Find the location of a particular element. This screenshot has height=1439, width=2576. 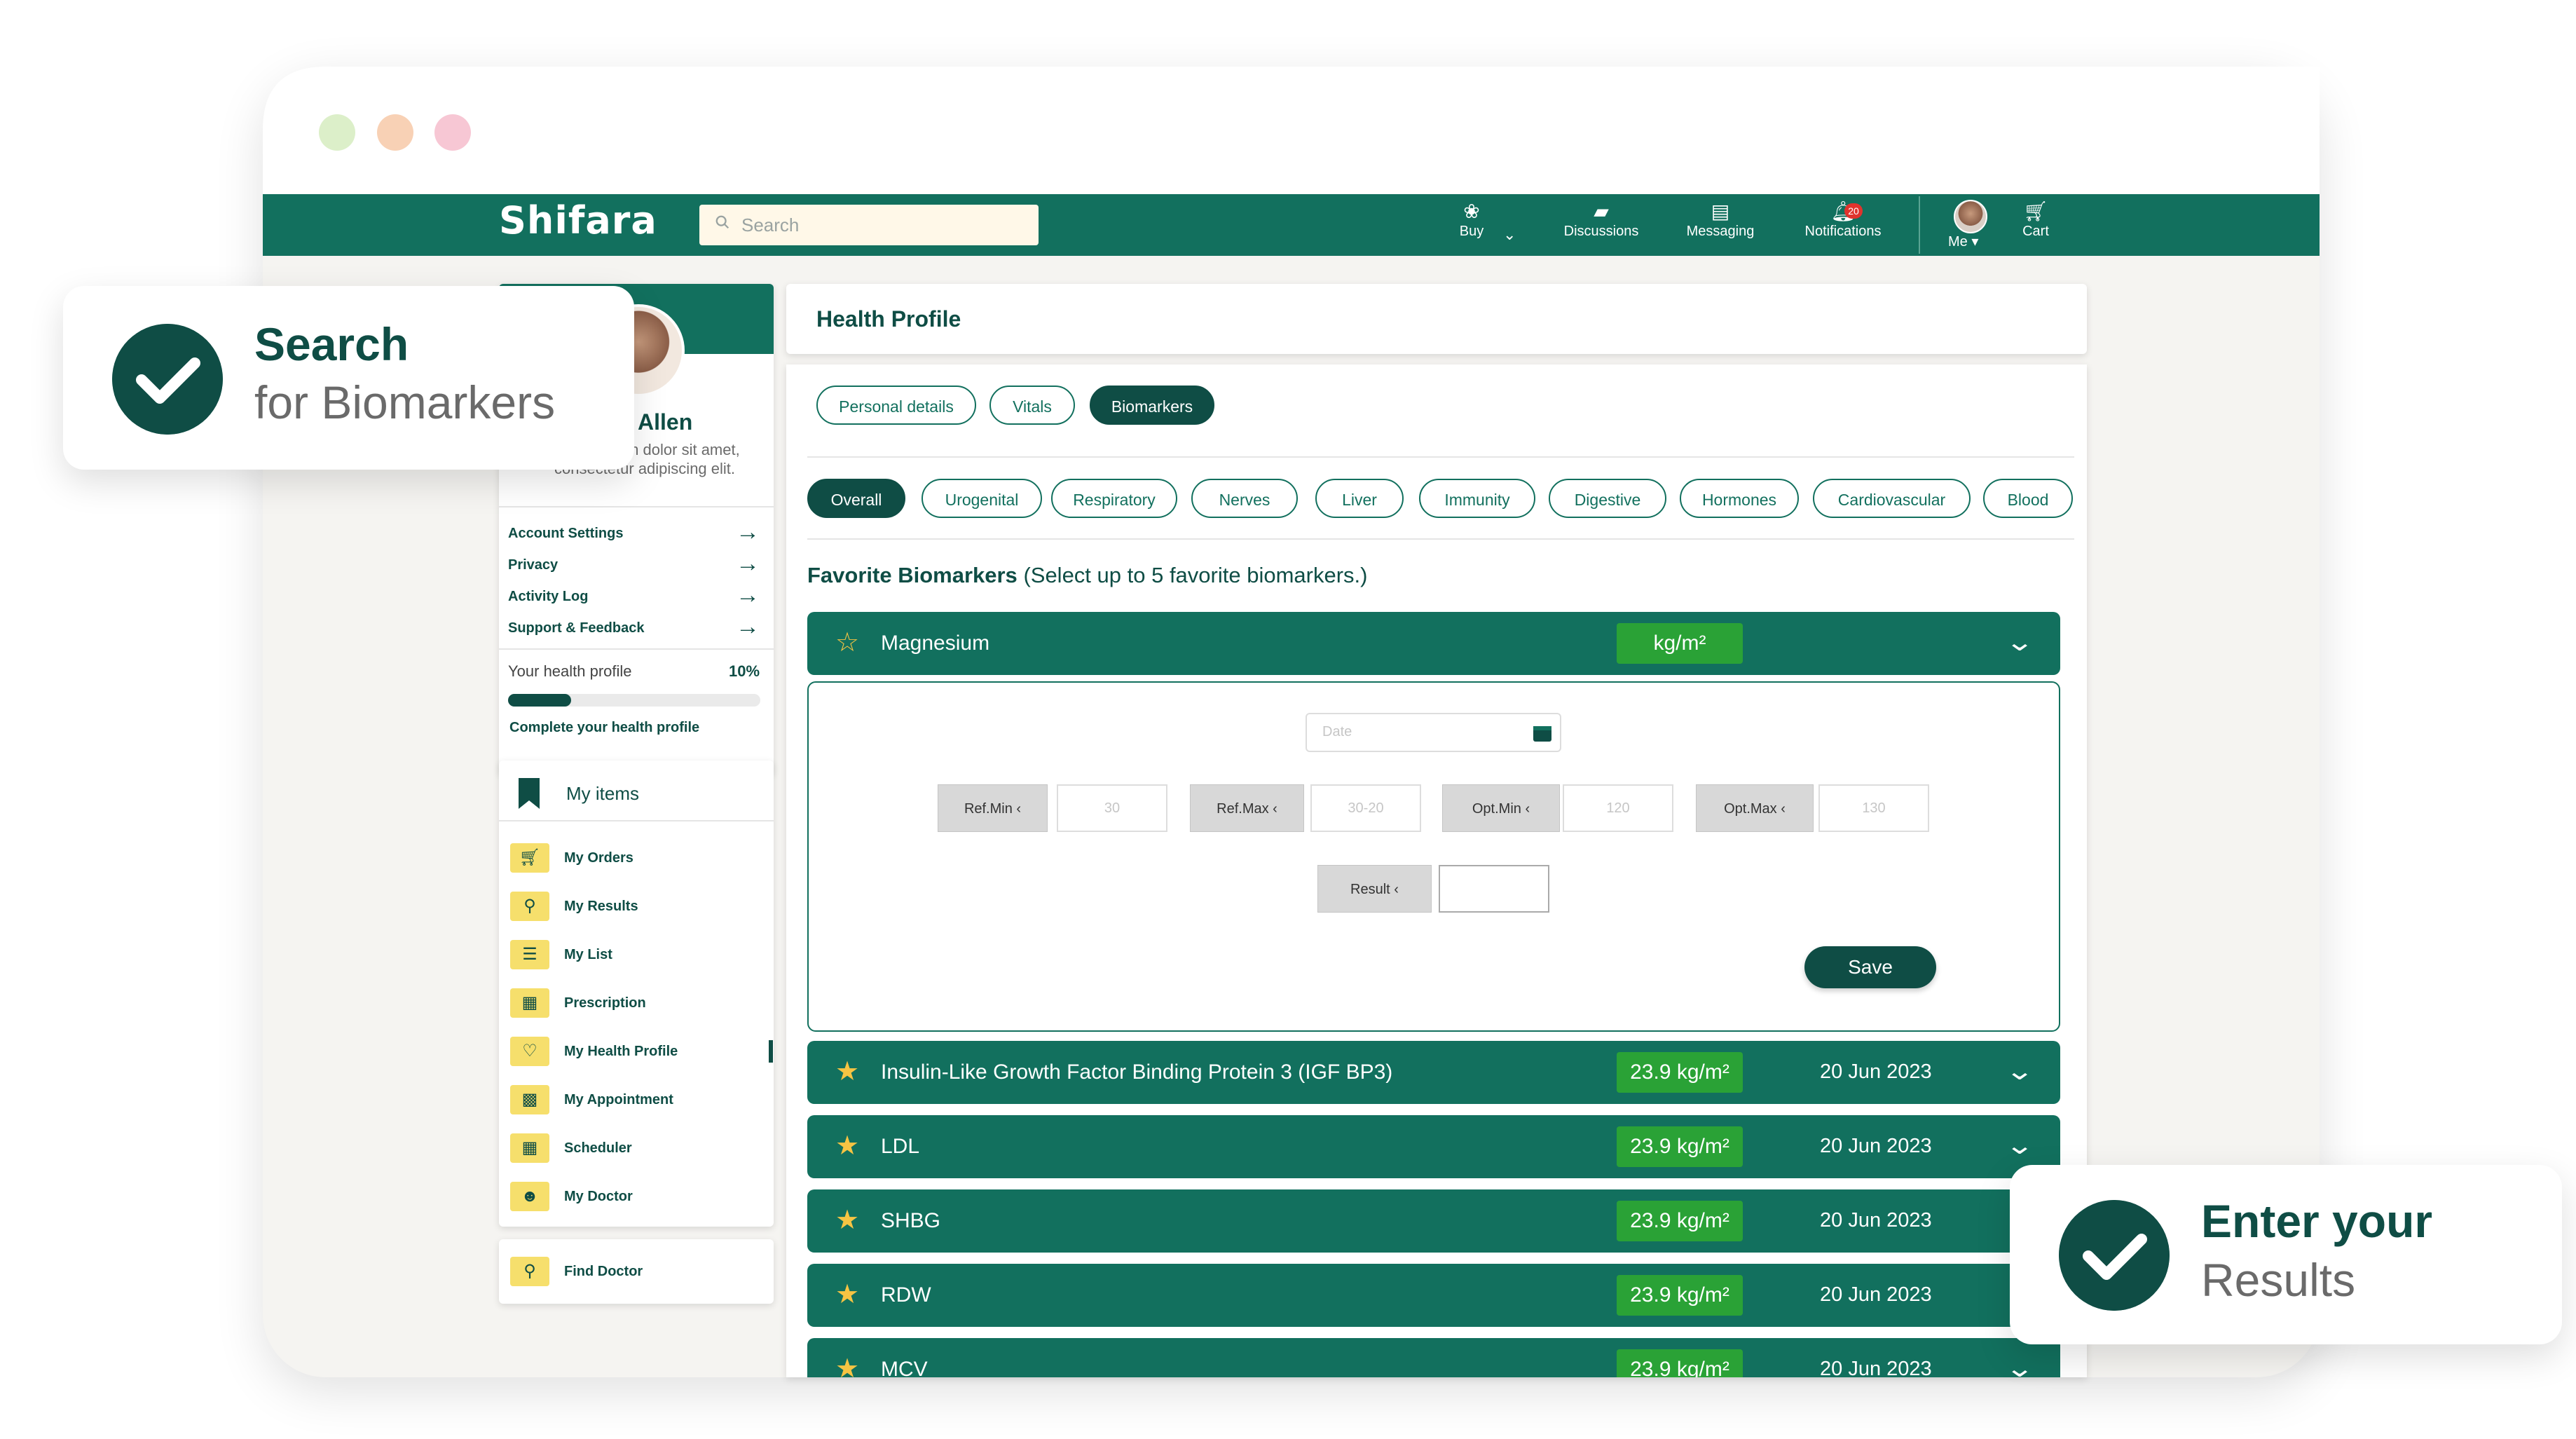

menu-account-settings: Account Settings is located at coordinates (566, 534).